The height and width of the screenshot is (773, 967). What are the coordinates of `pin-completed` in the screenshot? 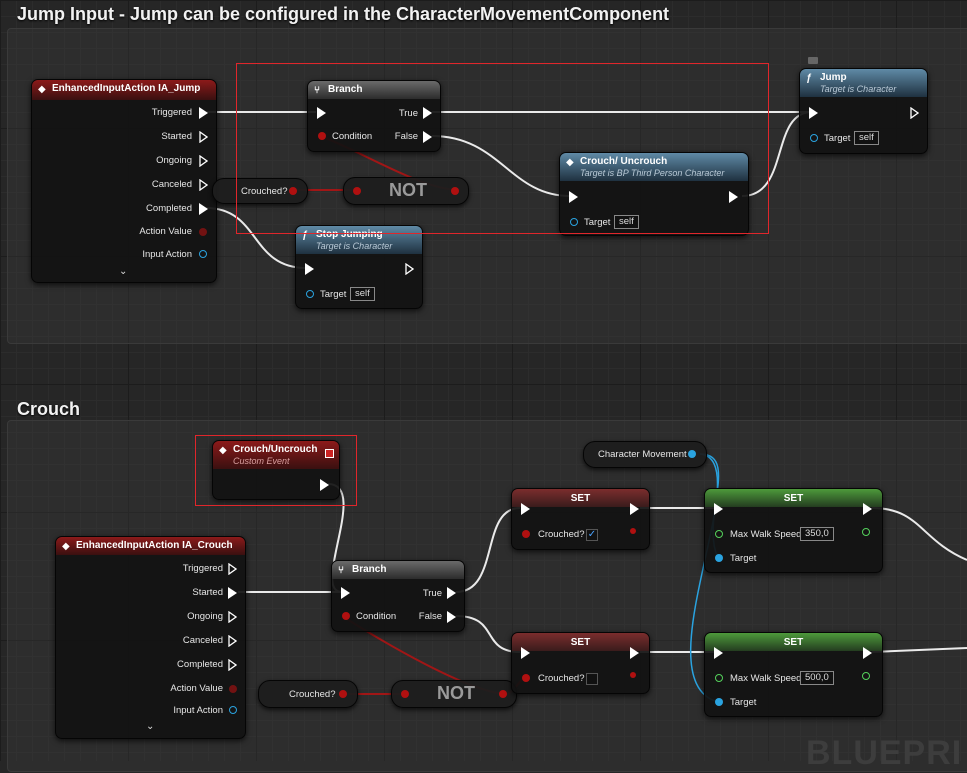 It's located at (203, 209).